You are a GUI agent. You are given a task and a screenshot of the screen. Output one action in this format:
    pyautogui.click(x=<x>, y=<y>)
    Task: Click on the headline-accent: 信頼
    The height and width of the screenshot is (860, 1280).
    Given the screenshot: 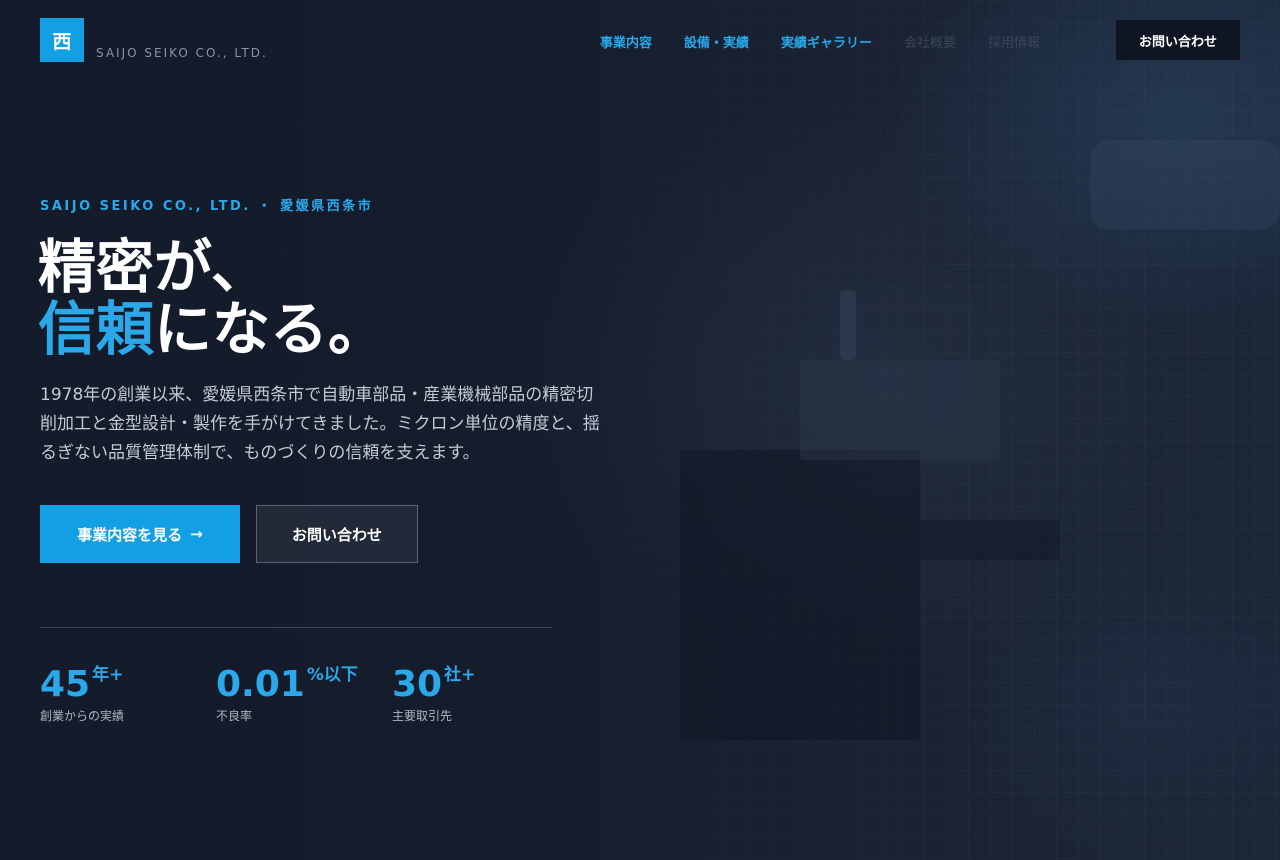 What is the action you would take?
    pyautogui.click(x=96, y=329)
    